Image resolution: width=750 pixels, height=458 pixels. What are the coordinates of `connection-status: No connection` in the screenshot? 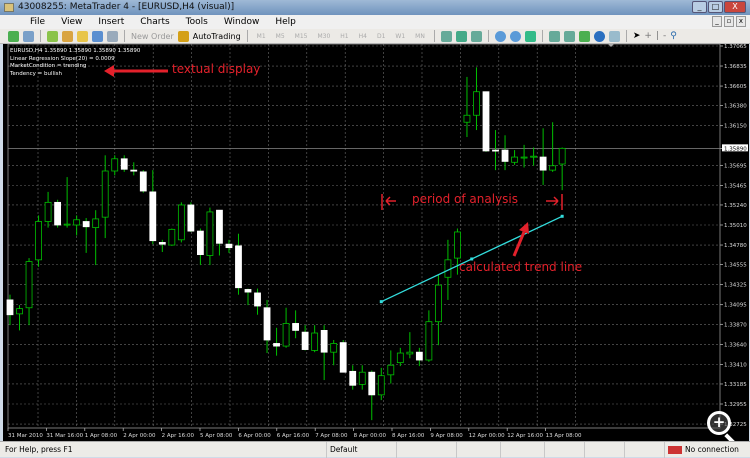 It's located at (707, 450).